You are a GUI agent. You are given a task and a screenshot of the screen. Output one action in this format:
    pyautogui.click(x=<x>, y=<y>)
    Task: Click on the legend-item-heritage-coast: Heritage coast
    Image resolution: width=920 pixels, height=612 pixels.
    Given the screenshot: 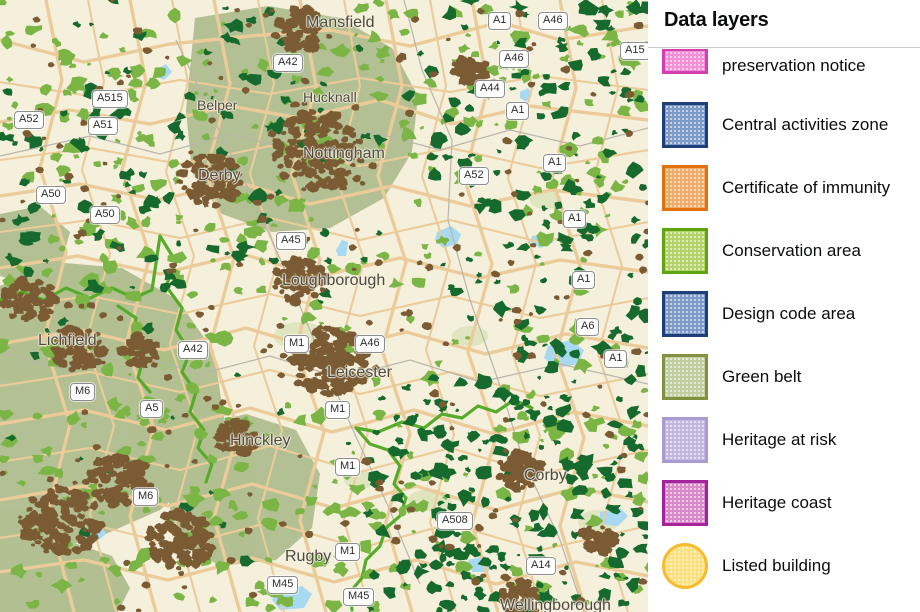 What is the action you would take?
    pyautogui.click(x=784, y=502)
    